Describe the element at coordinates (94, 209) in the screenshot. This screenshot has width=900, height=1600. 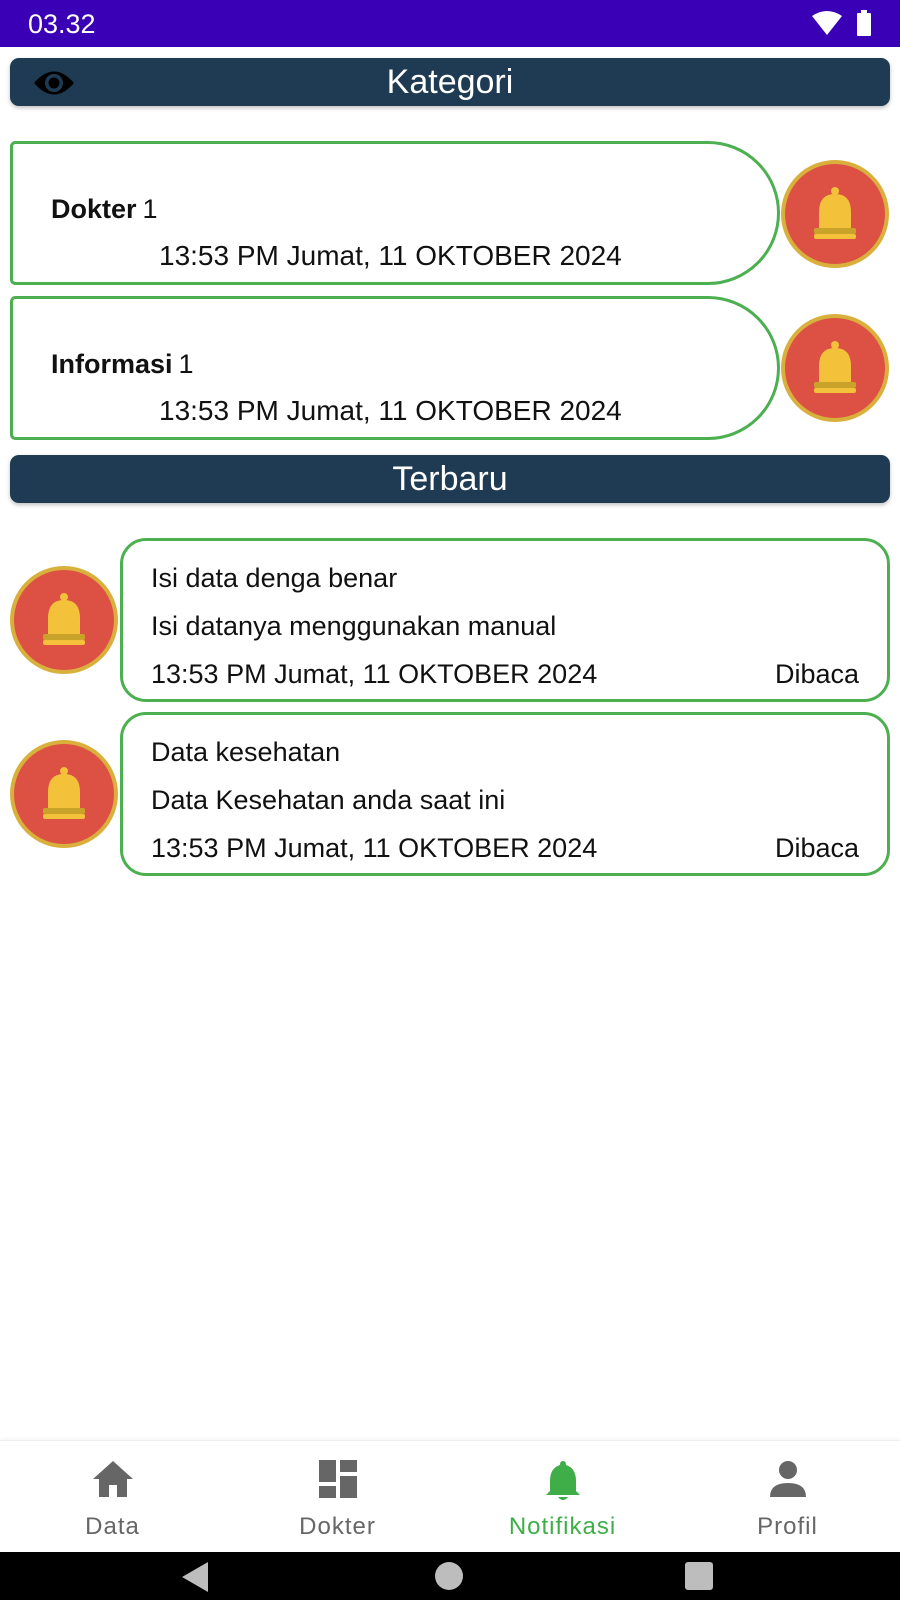
I see `kategori-name: Dokter` at that location.